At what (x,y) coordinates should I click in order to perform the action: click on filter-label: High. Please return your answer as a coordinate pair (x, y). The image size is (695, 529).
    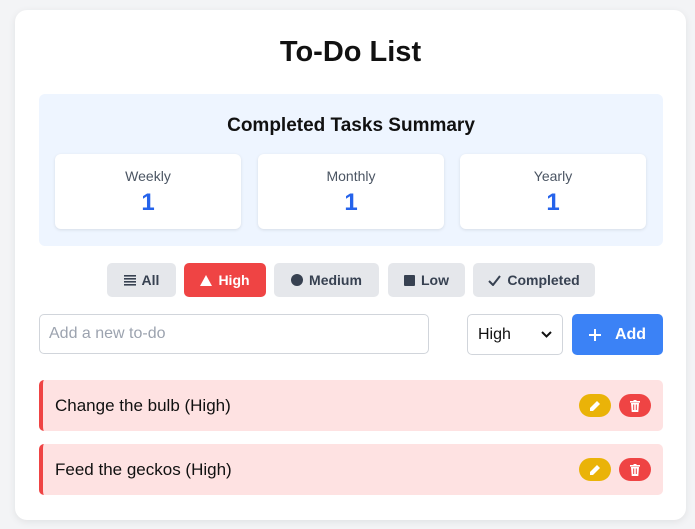
    Looking at the image, I should click on (234, 280).